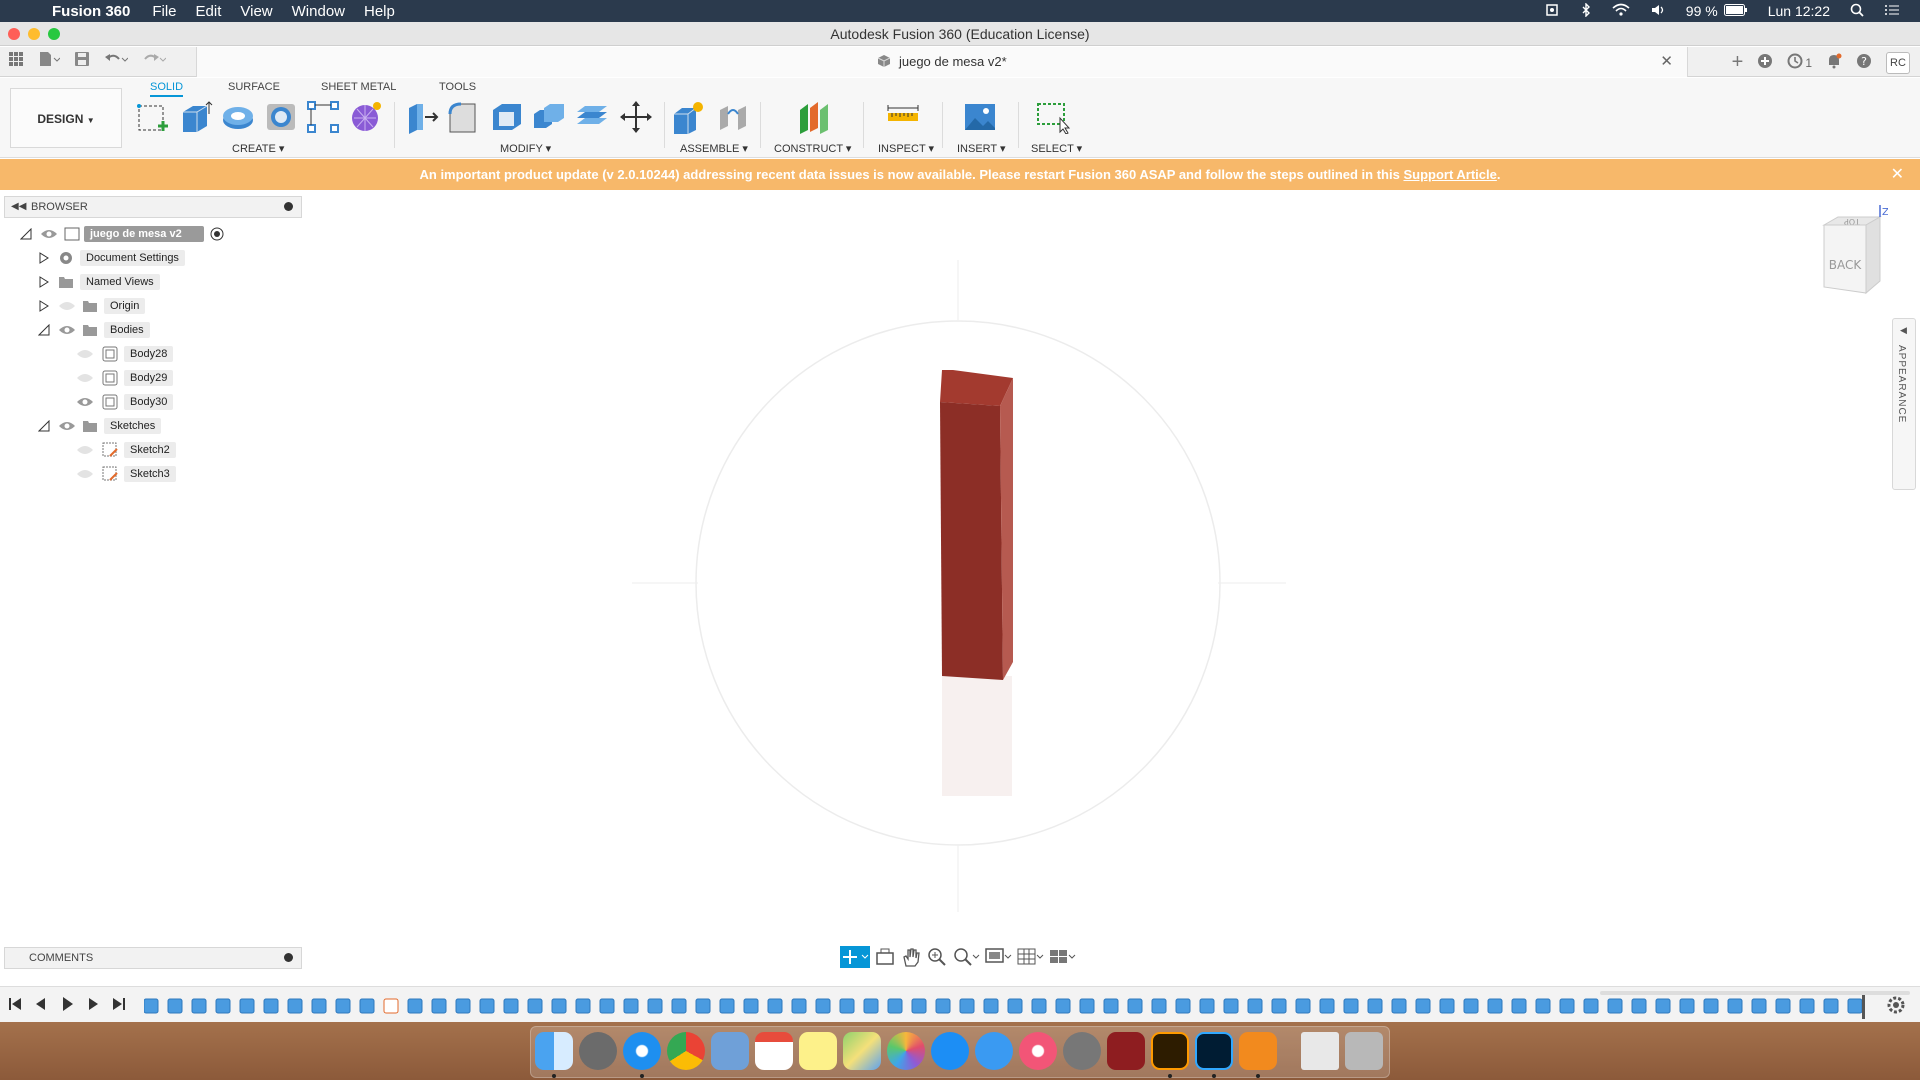 This screenshot has width=1920, height=1080. What do you see at coordinates (254, 87) in the screenshot?
I see `tab-surface: SURFACE` at bounding box center [254, 87].